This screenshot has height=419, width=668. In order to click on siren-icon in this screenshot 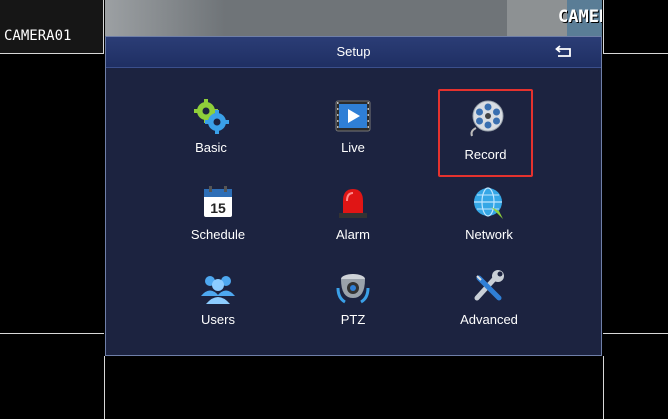, I will do `click(353, 203)`.